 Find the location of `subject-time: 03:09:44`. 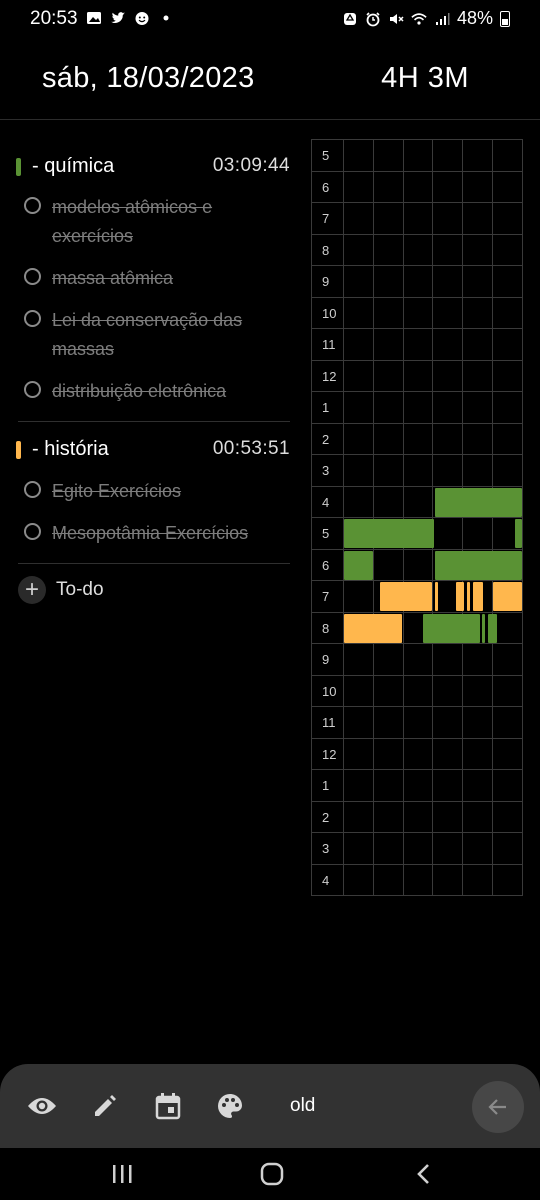

subject-time: 03:09:44 is located at coordinates (251, 165).